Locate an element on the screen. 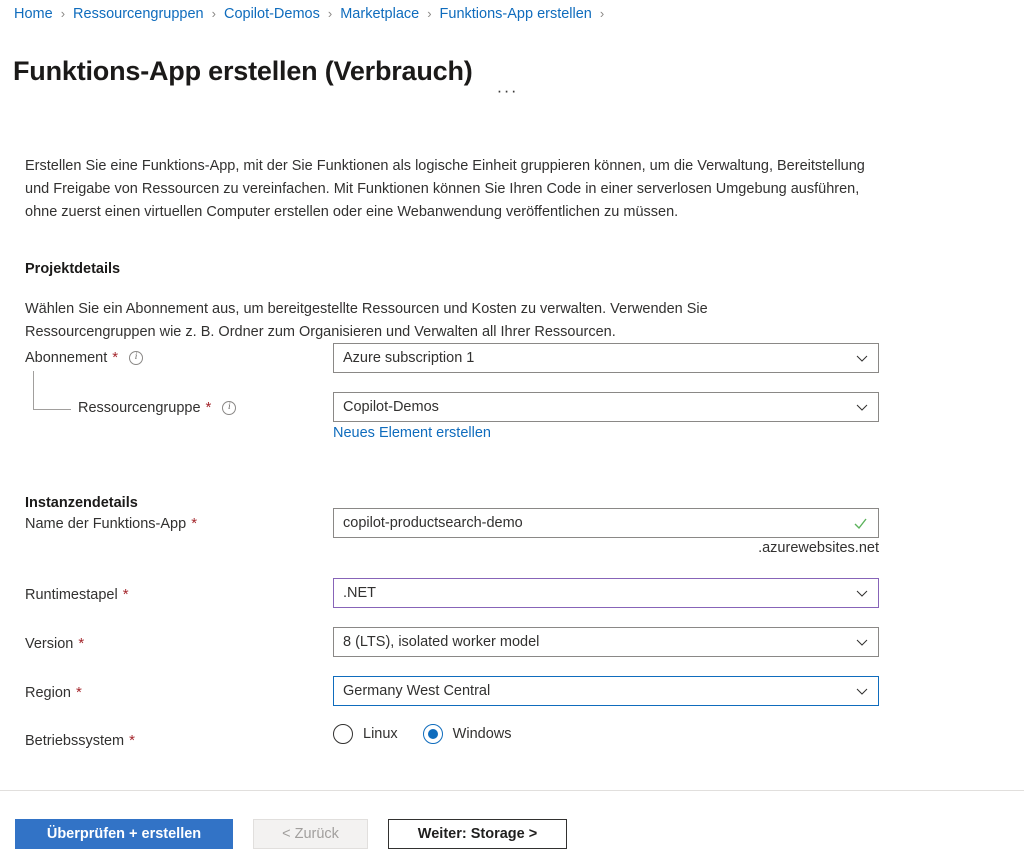  label-runtime-stack: Runtimestapel * is located at coordinates (77, 595).